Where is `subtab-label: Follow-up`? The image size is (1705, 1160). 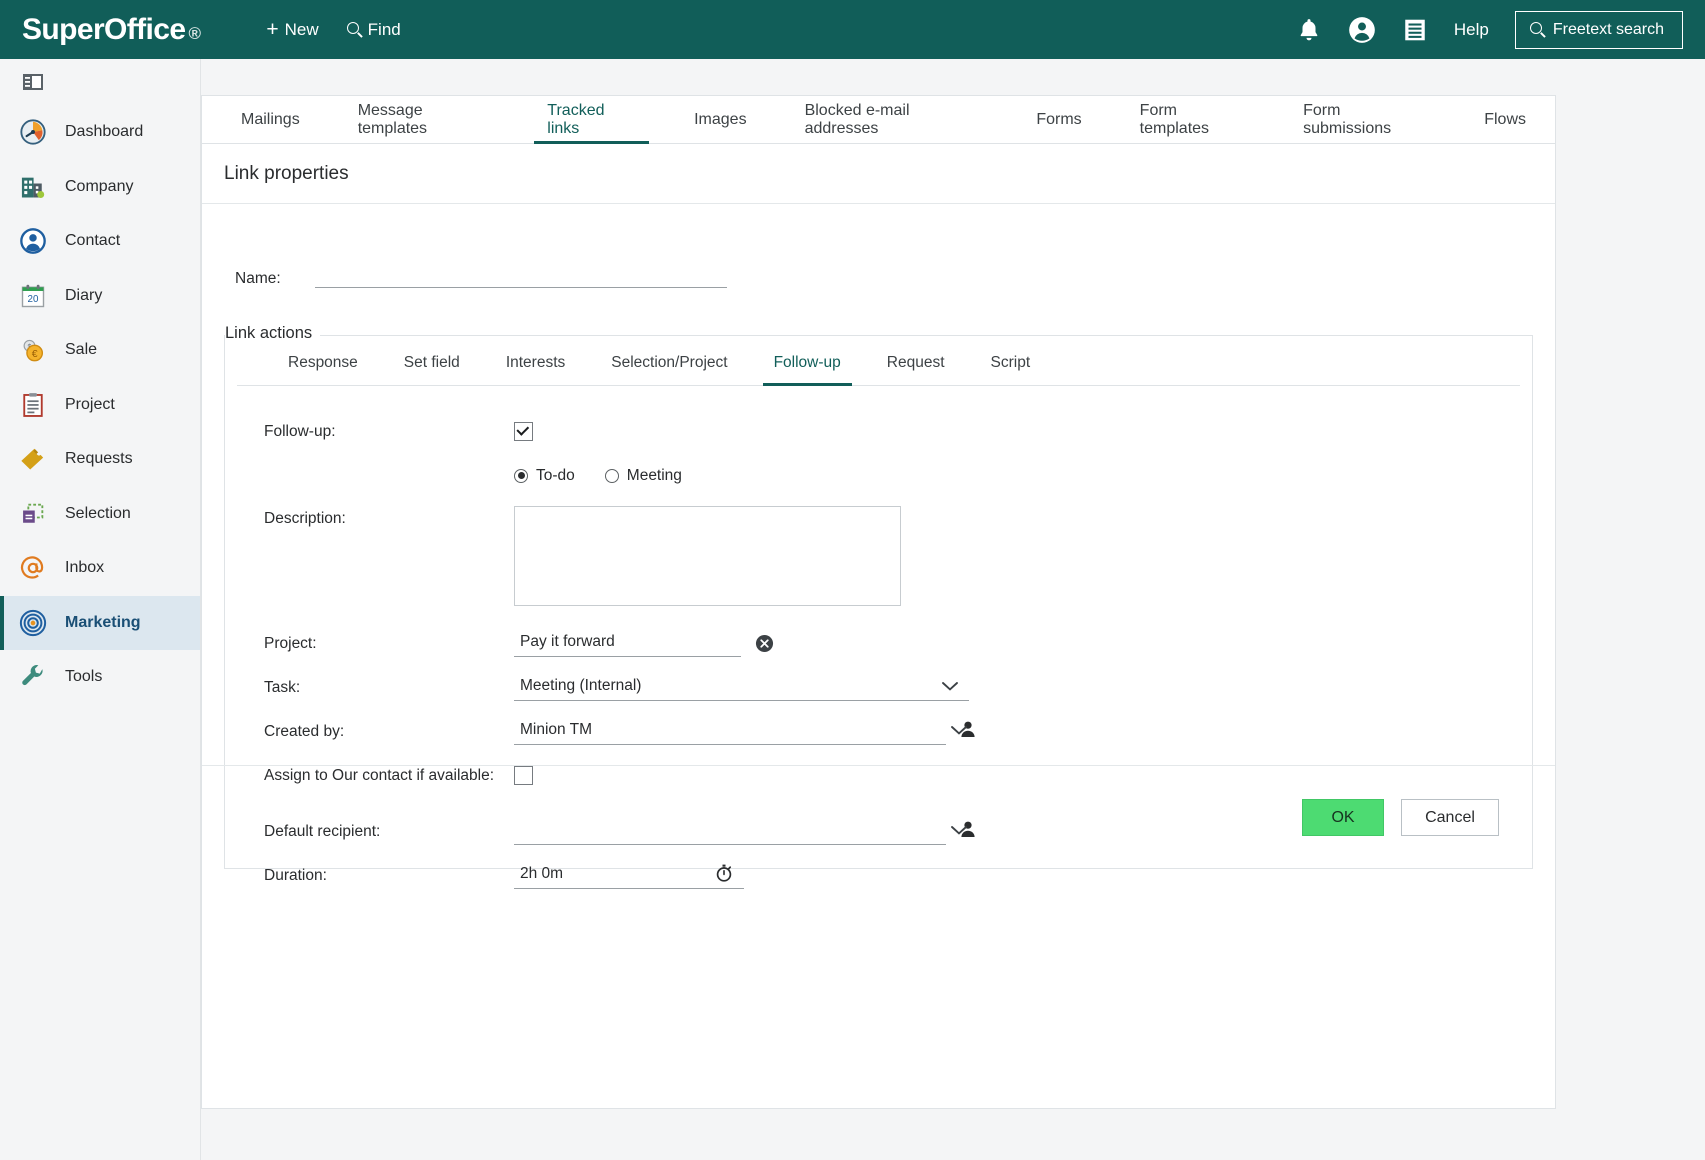
subtab-label: Follow-up is located at coordinates (807, 363).